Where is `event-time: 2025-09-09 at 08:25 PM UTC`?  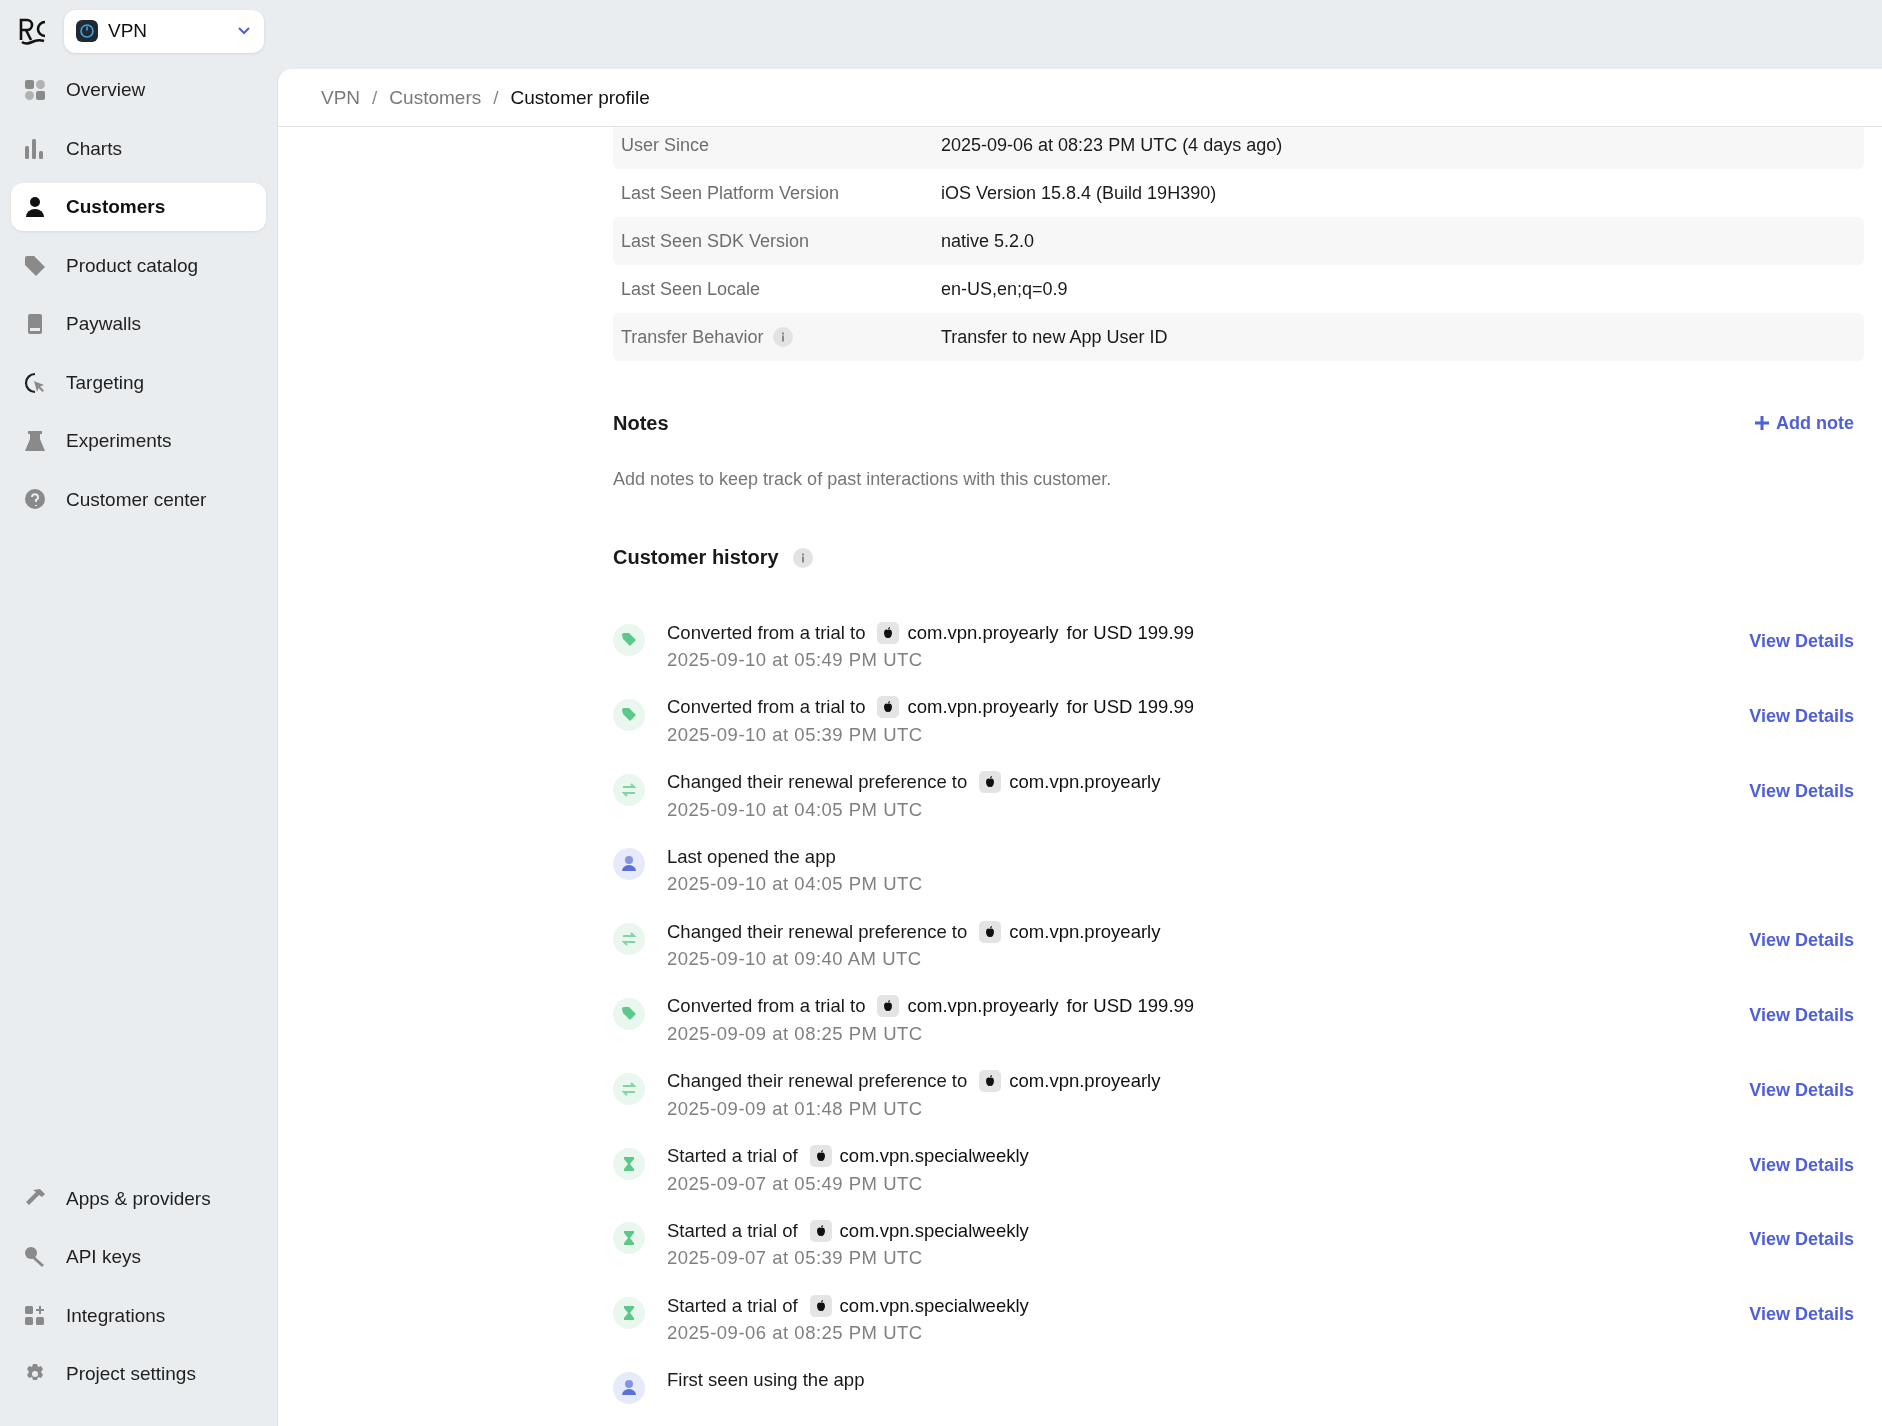
event-time: 2025-09-09 at 08:25 PM UTC is located at coordinates (795, 1034).